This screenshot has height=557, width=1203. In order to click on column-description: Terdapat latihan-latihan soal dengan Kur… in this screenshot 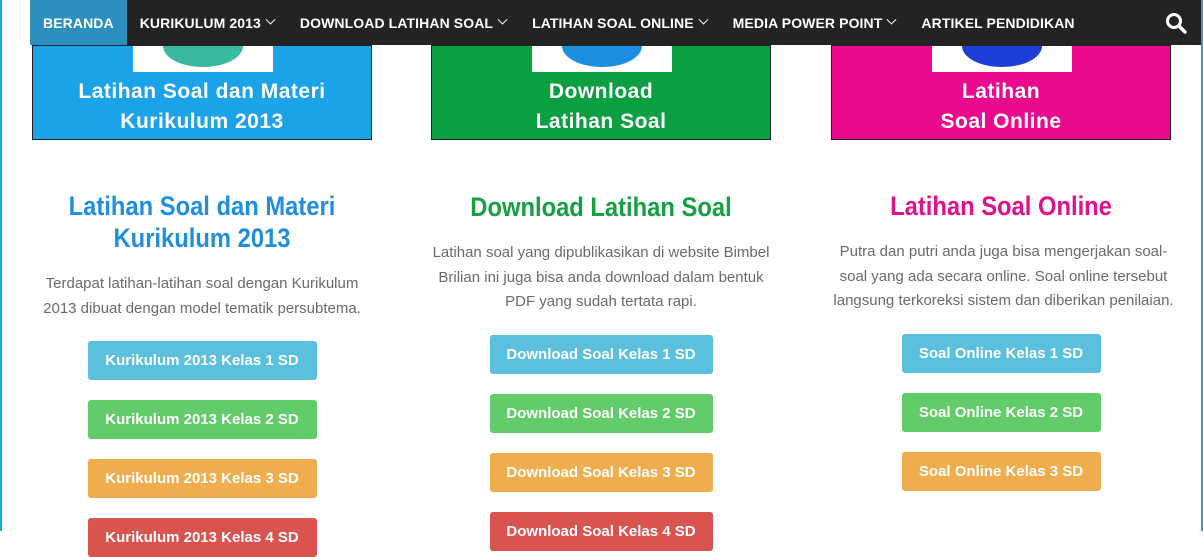, I will do `click(202, 296)`.